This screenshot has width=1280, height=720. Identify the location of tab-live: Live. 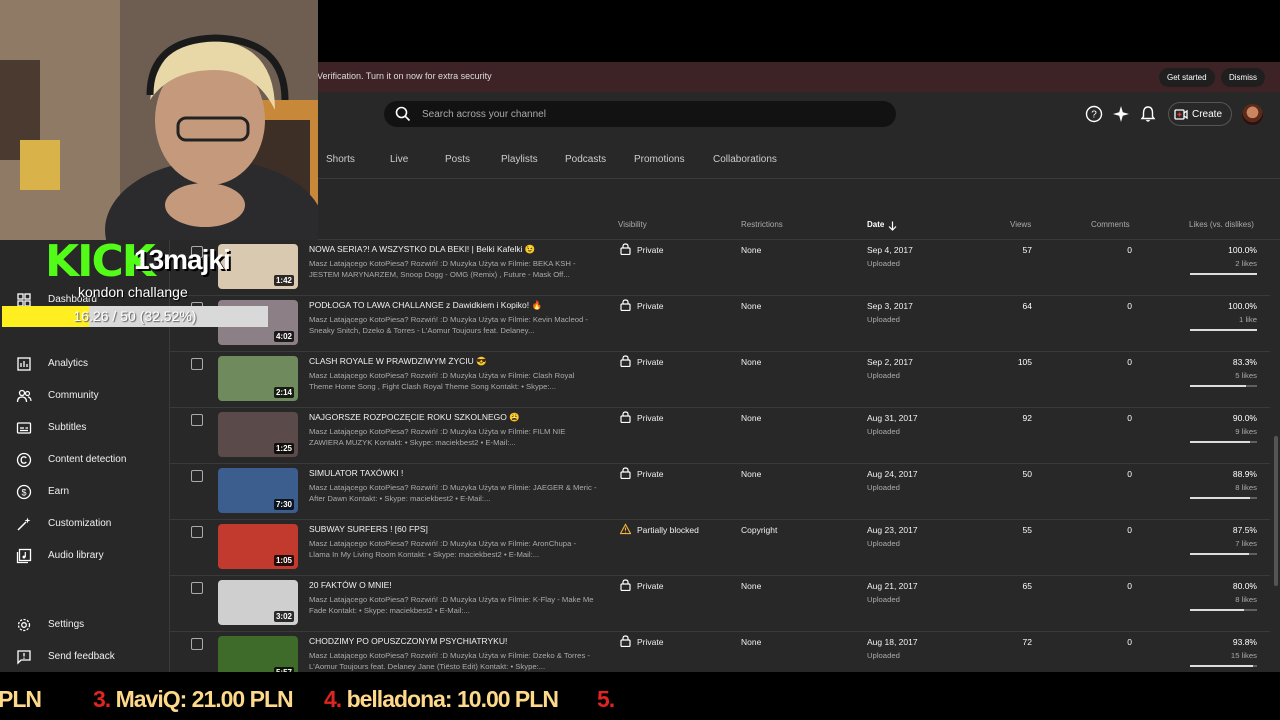
(399, 159).